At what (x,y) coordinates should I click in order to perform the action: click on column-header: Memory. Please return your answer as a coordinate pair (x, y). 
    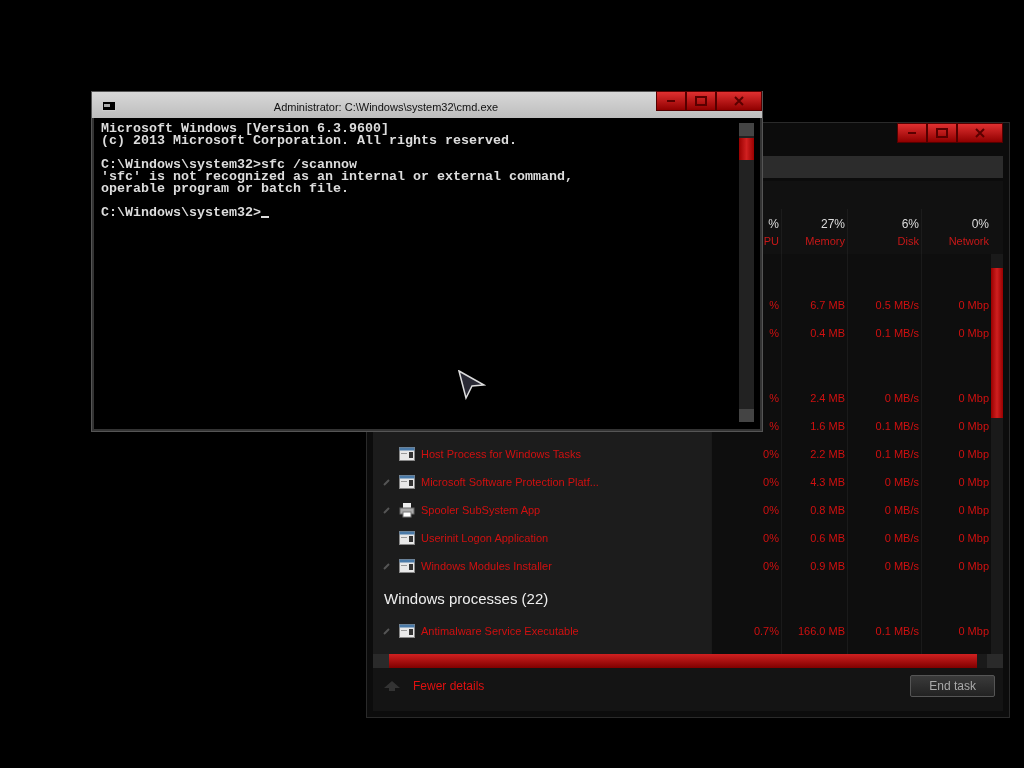
    Looking at the image, I should click on (825, 240).